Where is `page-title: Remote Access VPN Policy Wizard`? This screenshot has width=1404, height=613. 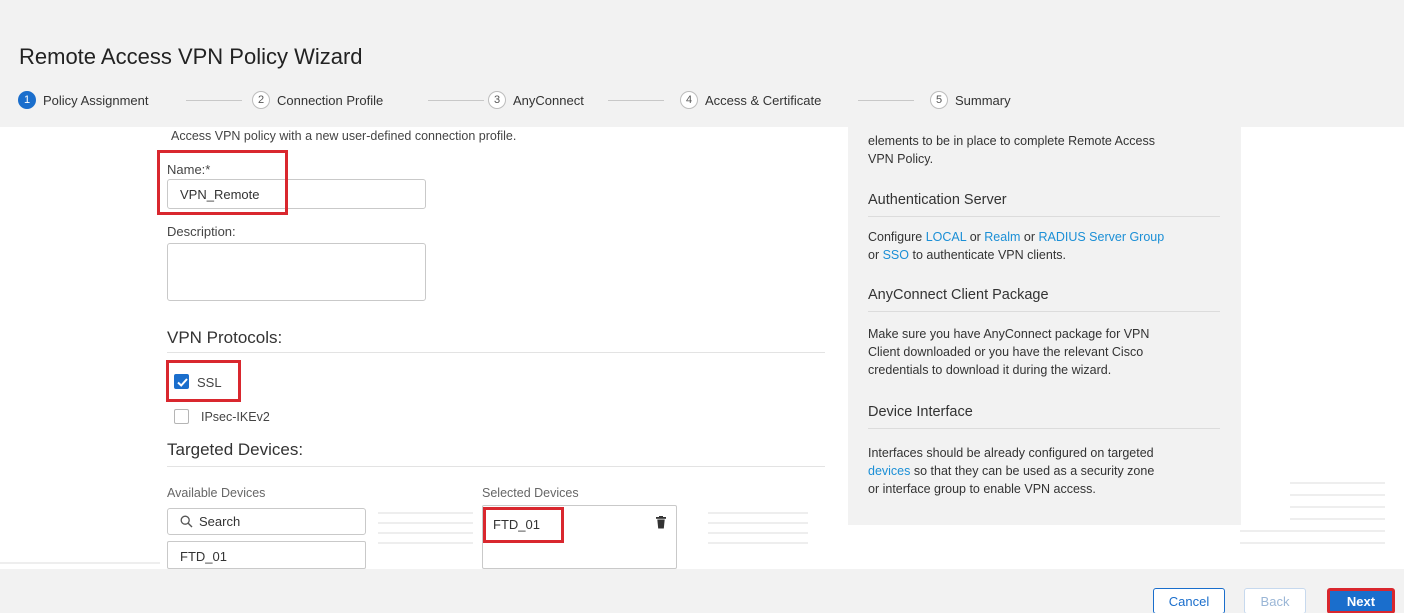
page-title: Remote Access VPN Policy Wizard is located at coordinates (191, 56).